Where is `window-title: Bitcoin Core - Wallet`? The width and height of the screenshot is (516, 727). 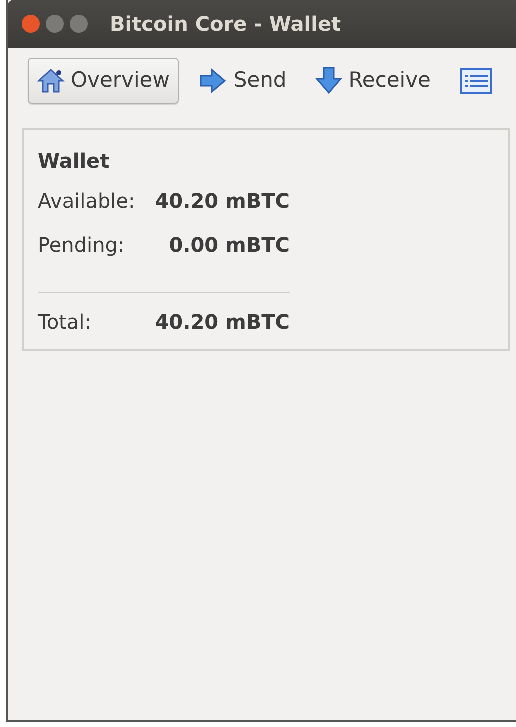 window-title: Bitcoin Core - Wallet is located at coordinates (226, 24).